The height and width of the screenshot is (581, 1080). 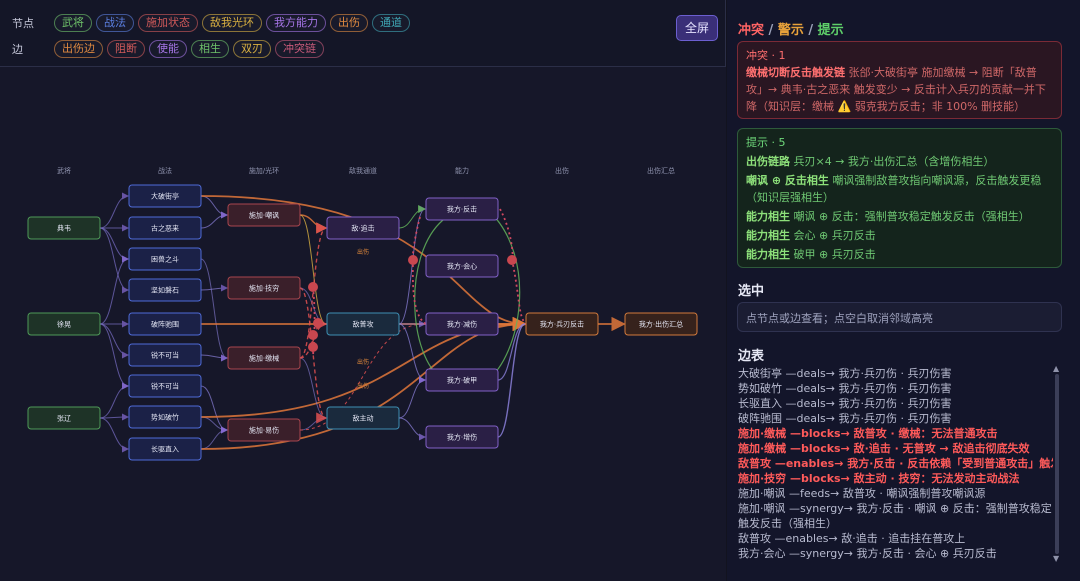 I want to click on edge-row: 我方·会心 —synergy→ 我方·反击 · 会心 ⊕ 兵刃反击, so click(x=895, y=553).